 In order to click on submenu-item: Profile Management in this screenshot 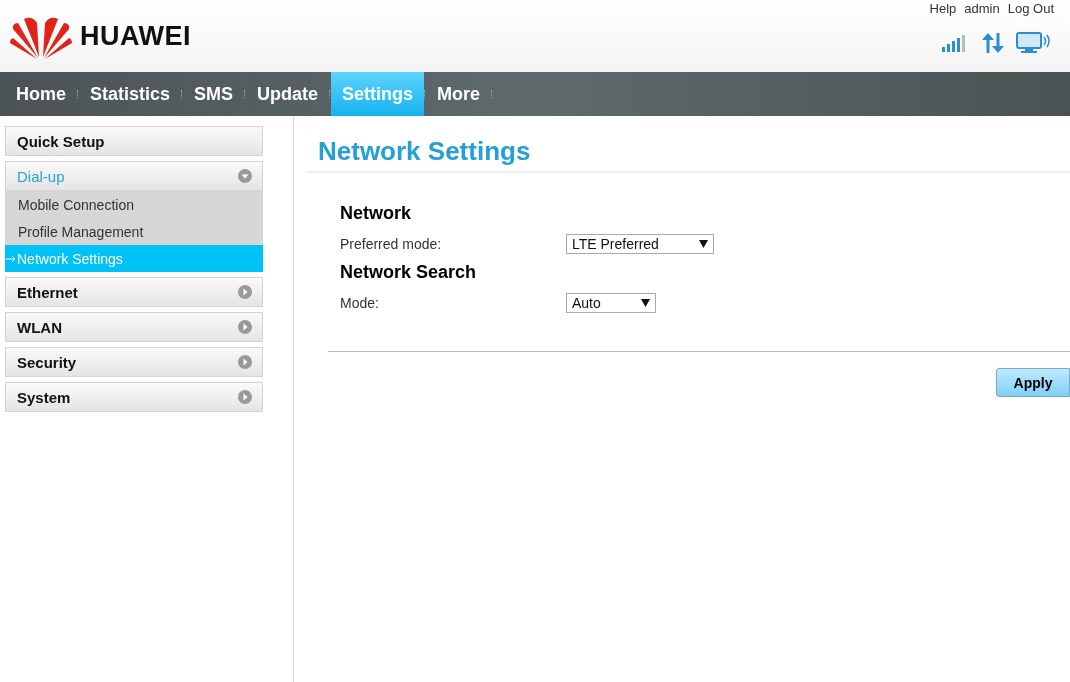, I will do `click(134, 231)`.